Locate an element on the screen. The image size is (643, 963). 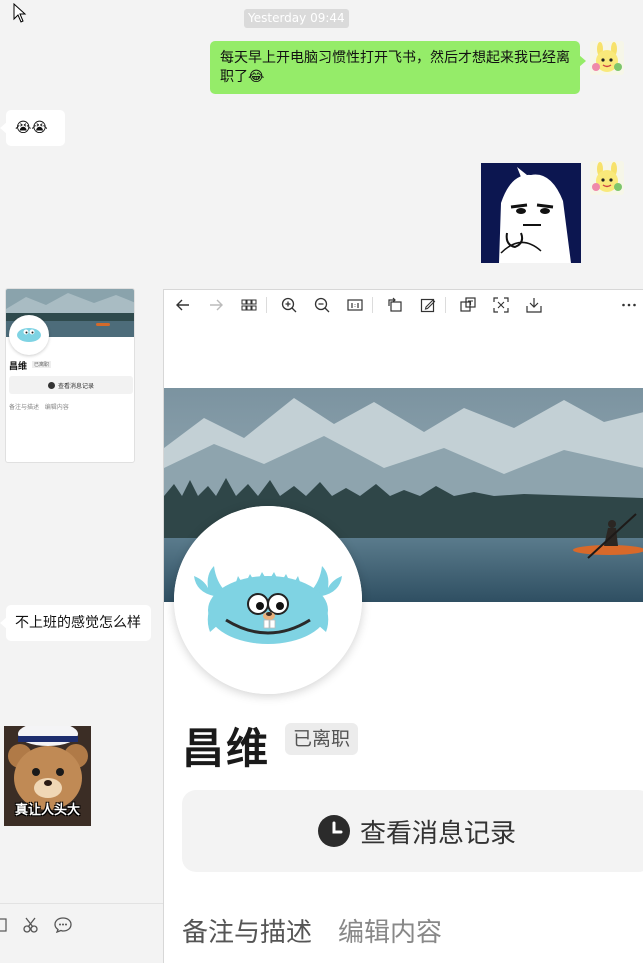
status-badge: 已离职 is located at coordinates (322, 739).